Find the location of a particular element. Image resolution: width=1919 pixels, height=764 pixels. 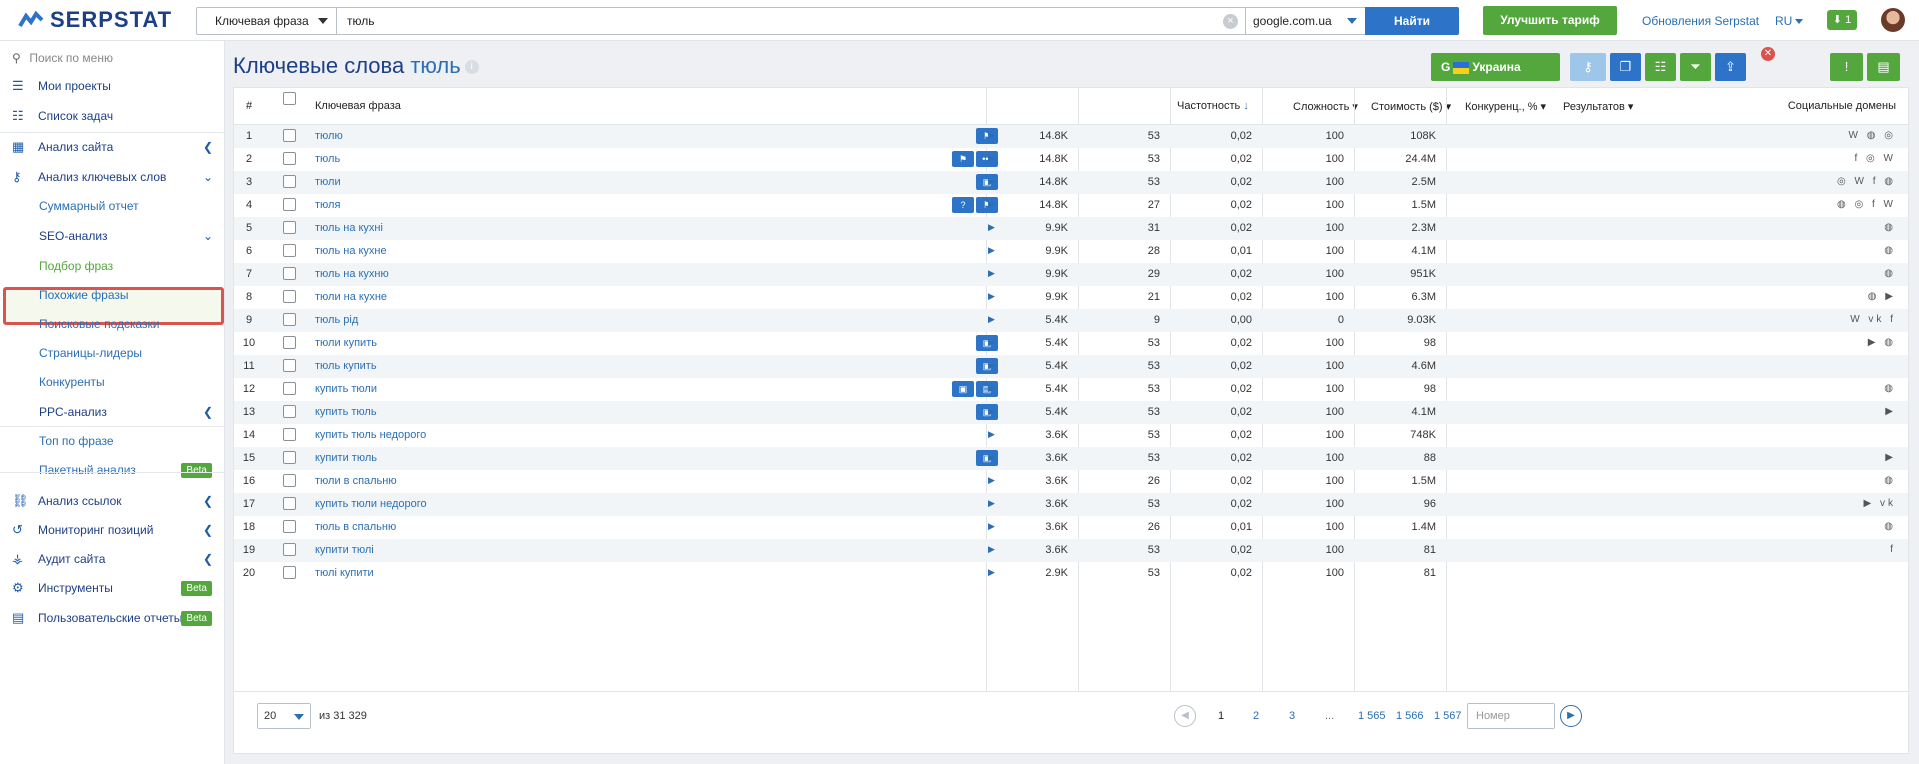

keyword-link: тюль на кухне is located at coordinates (351, 251).